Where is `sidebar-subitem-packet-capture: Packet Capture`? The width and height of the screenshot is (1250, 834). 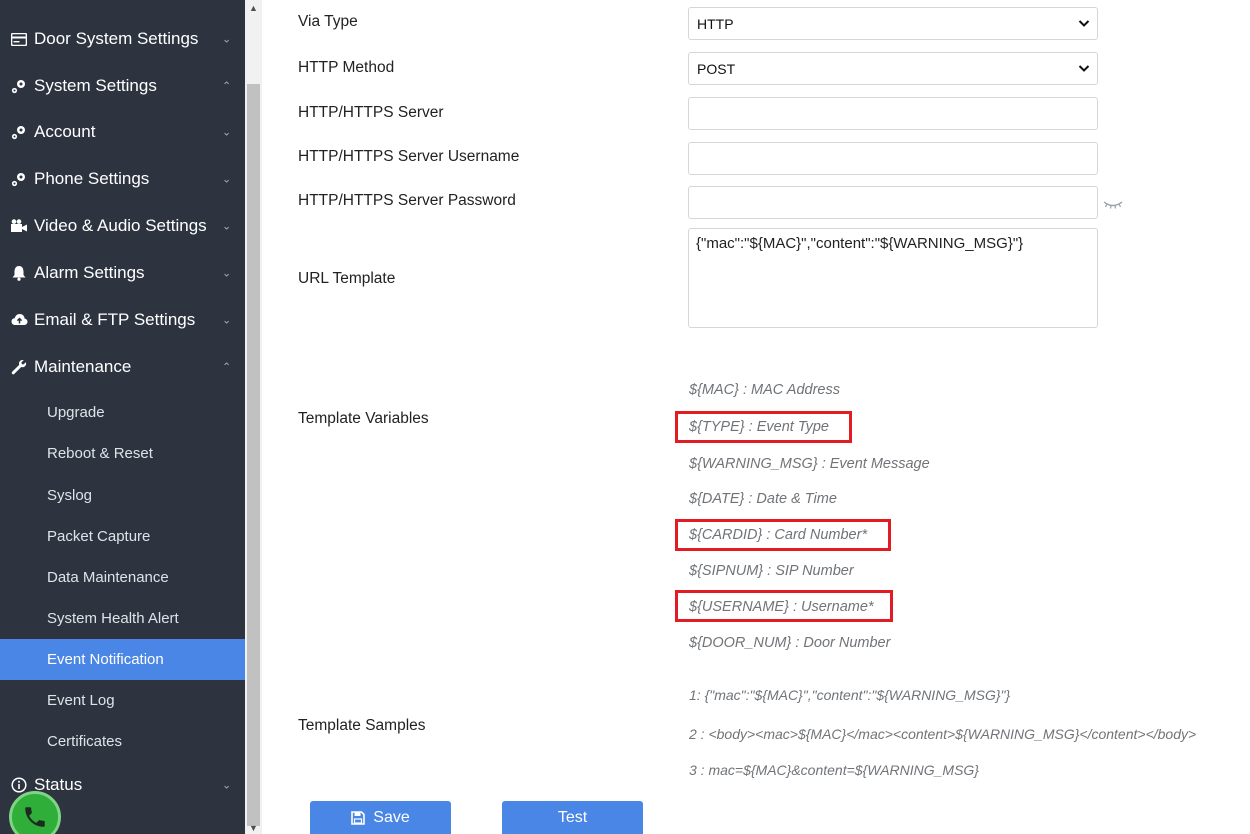
sidebar-subitem-packet-capture: Packet Capture is located at coordinates (122, 536).